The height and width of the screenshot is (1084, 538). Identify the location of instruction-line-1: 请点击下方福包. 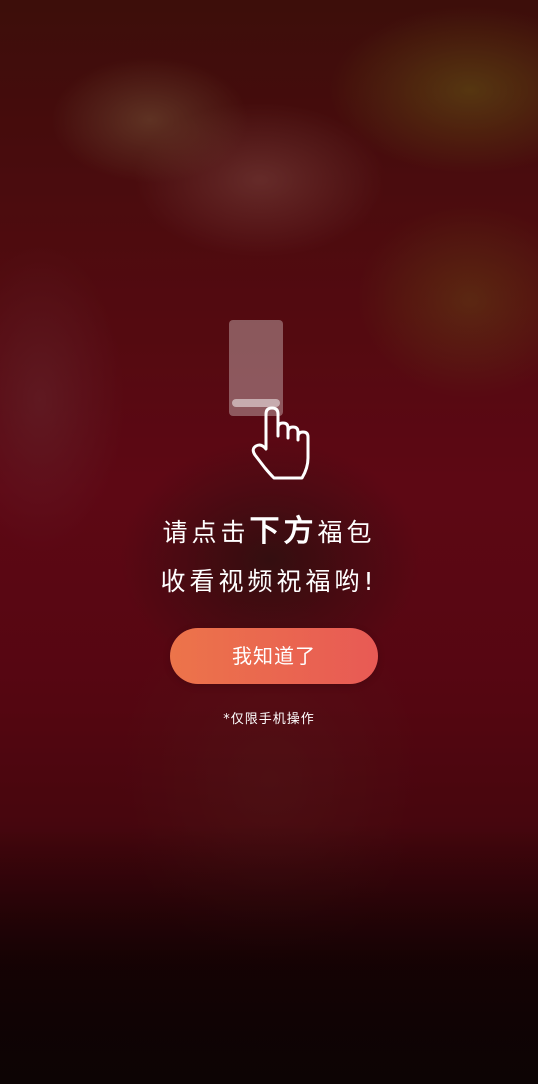
(269, 532).